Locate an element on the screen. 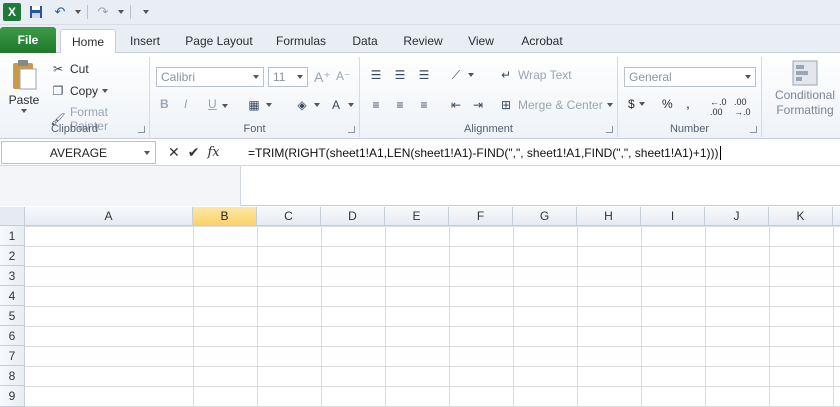 The width and height of the screenshot is (840, 407). merge-center-button: ⊞ Merge & Center is located at coordinates (555, 105).